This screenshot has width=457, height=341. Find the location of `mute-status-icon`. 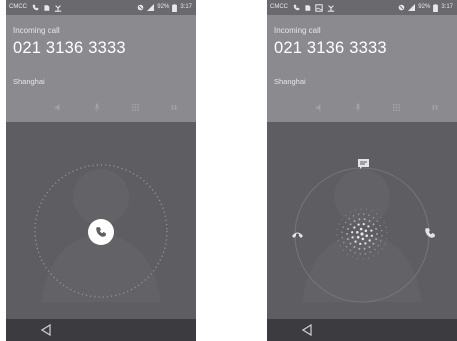

mute-status-icon is located at coordinates (140, 7).